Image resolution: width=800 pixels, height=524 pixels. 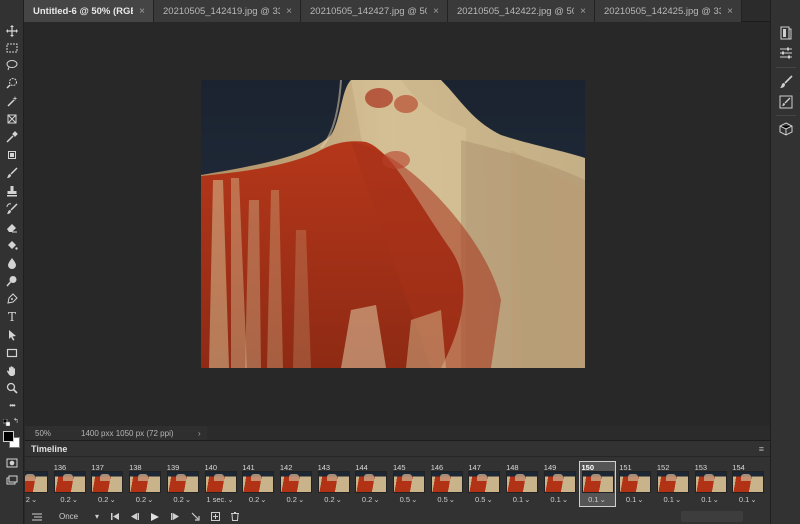 What do you see at coordinates (182, 484) in the screenshot?
I see `timeline-frame: 139 0.2⌄` at bounding box center [182, 484].